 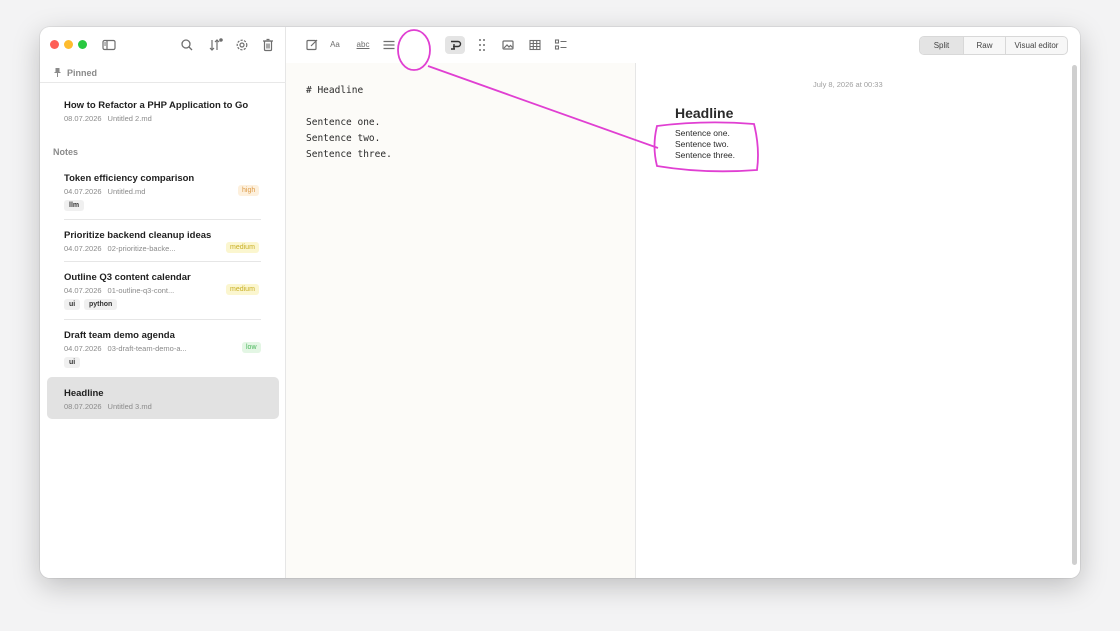 What do you see at coordinates (215, 45) in the screenshot?
I see `sort-icon` at bounding box center [215, 45].